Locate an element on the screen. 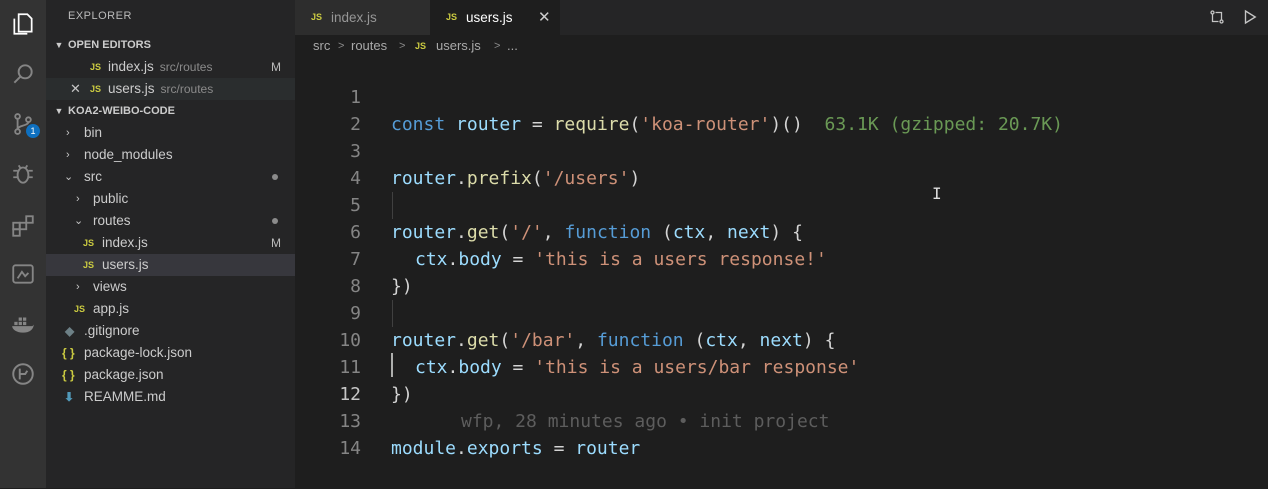 This screenshot has width=1268, height=489. compare-changes-icon is located at coordinates (1217, 17).